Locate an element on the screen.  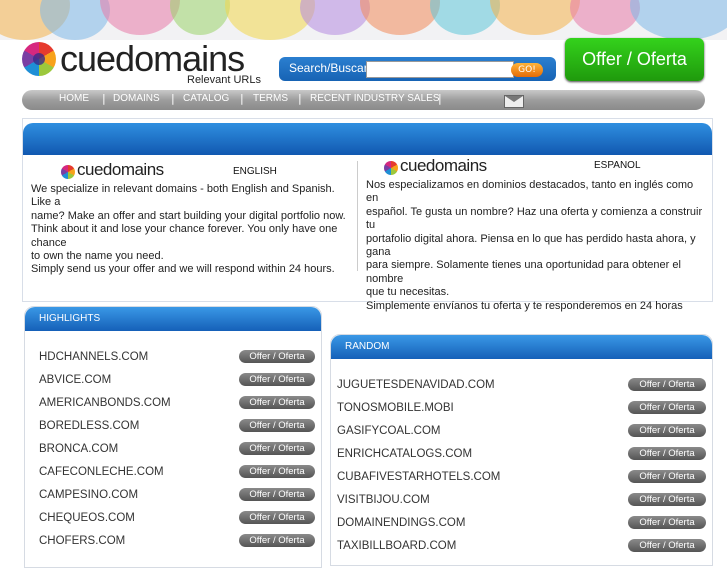
list-item: GASIFYCOAL.COM Offer / Oferta is located at coordinates (521, 433).